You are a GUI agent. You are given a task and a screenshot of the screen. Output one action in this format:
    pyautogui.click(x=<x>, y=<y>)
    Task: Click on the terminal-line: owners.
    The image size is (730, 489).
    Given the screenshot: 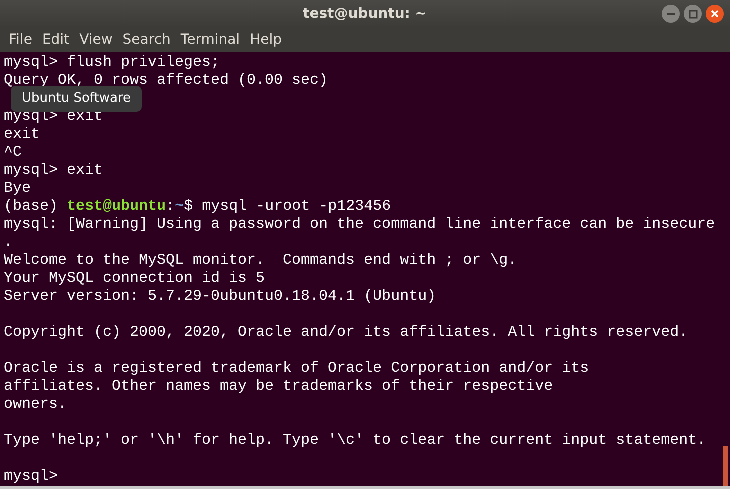 What is the action you would take?
    pyautogui.click(x=36, y=405)
    